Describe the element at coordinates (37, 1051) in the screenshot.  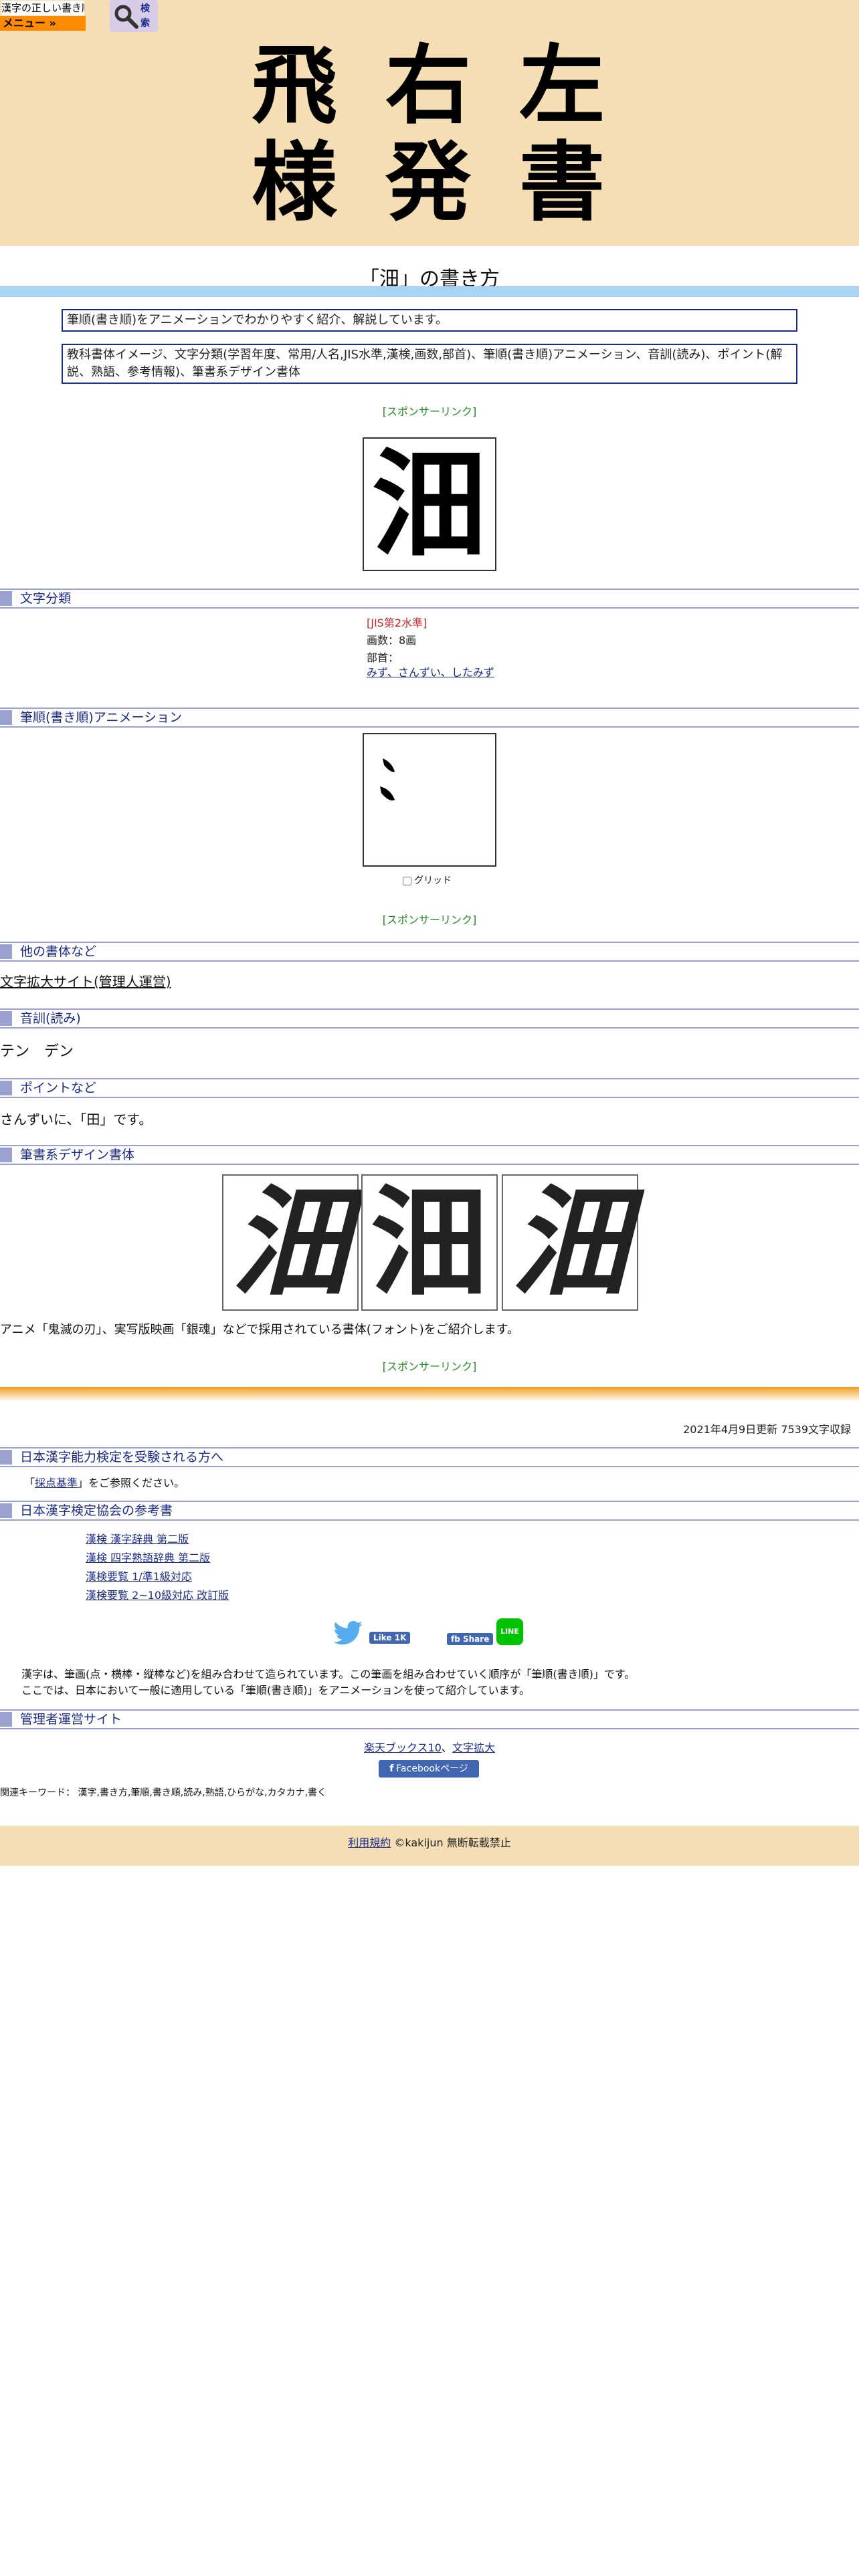
I see `reading-text: テン デン` at that location.